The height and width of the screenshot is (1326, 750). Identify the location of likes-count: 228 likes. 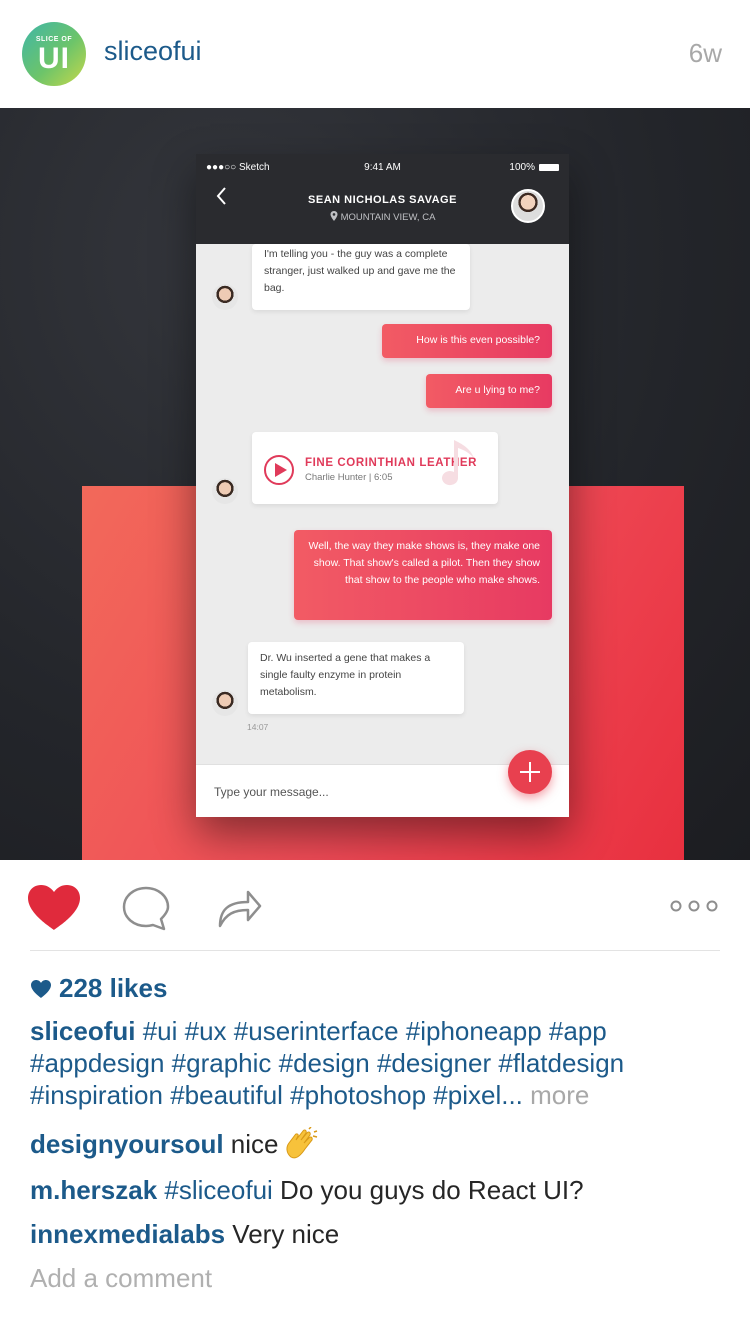
(113, 988).